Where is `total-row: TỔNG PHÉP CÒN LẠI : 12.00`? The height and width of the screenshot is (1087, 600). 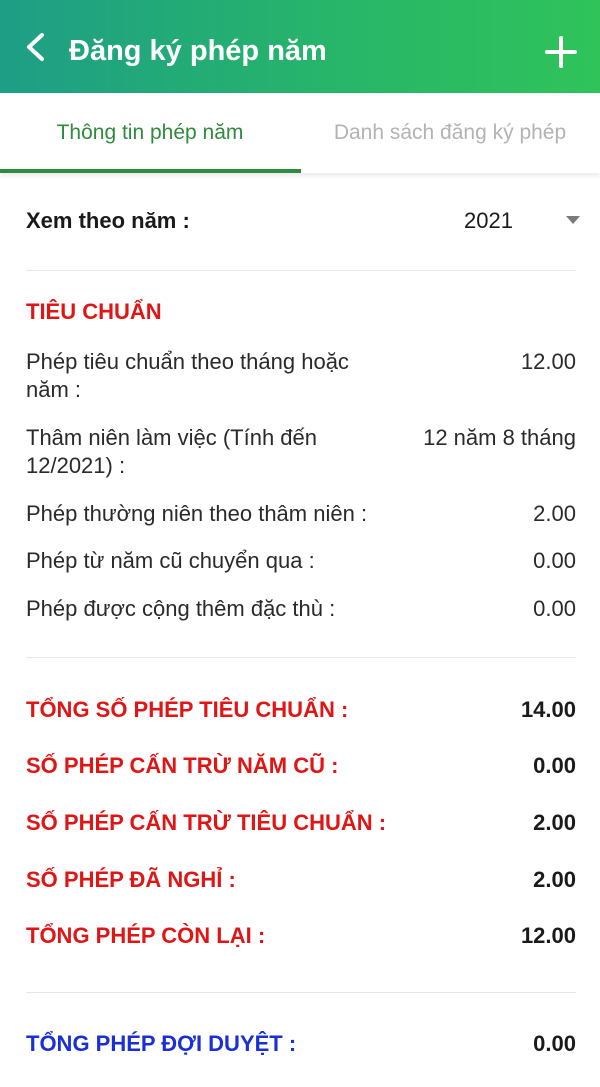 total-row: TỔNG PHÉP CÒN LẠI : 12.00 is located at coordinates (301, 936).